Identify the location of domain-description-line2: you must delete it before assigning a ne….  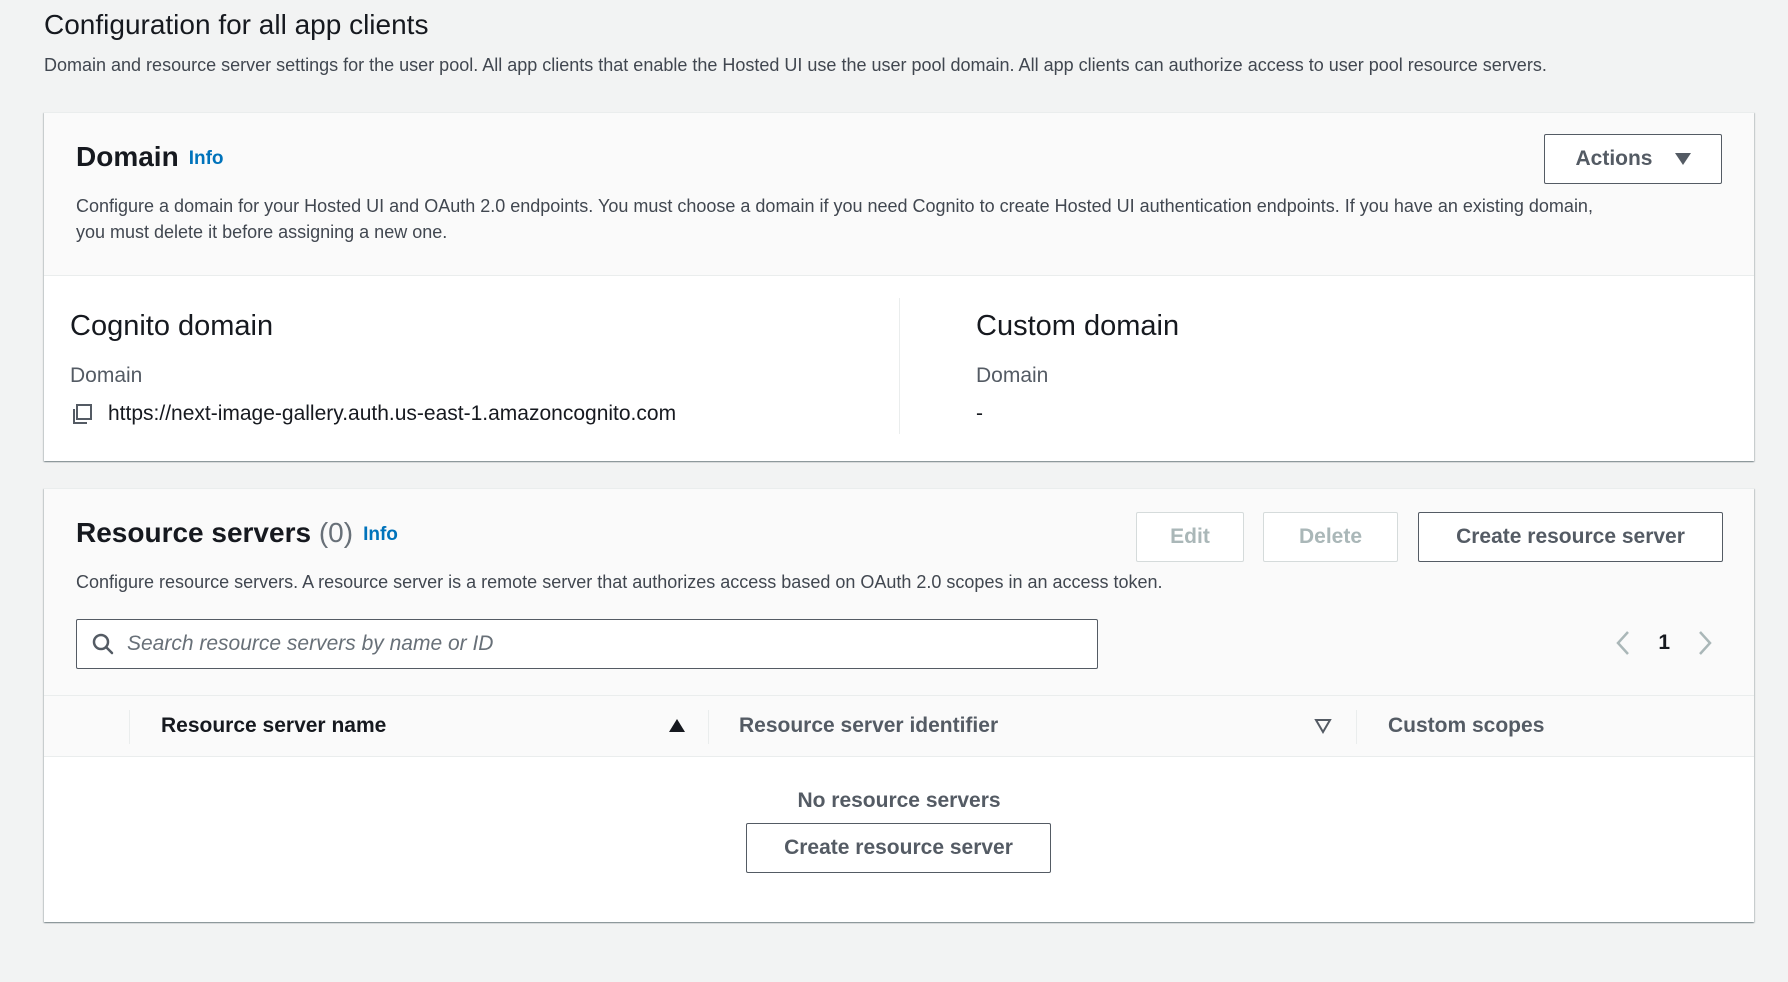
(262, 232).